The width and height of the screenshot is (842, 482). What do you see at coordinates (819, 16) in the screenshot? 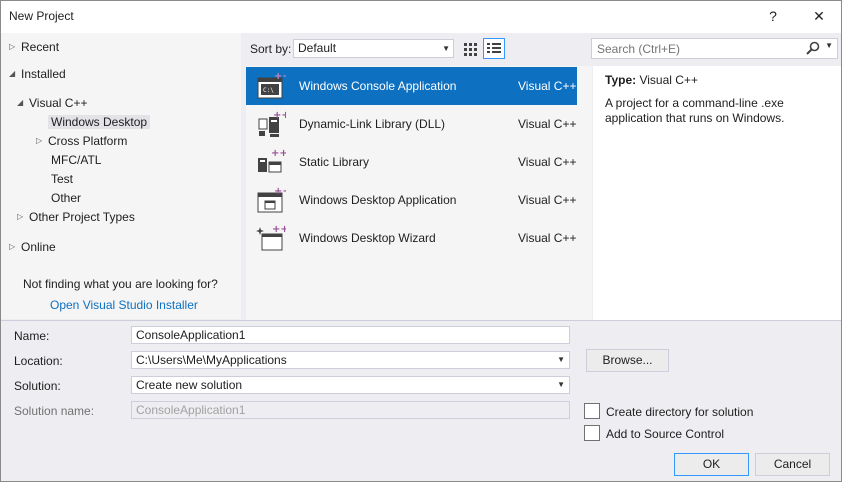
I see `close-button: ✕` at bounding box center [819, 16].